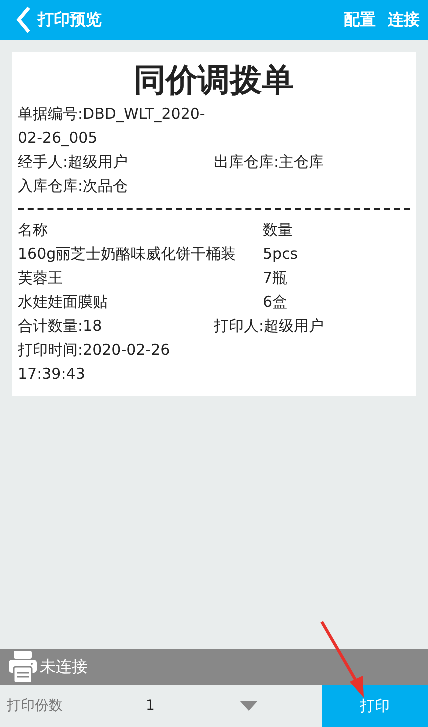  Describe the element at coordinates (116, 186) in the screenshot. I see `receipt-field: 入库仓库:次品仓` at that location.